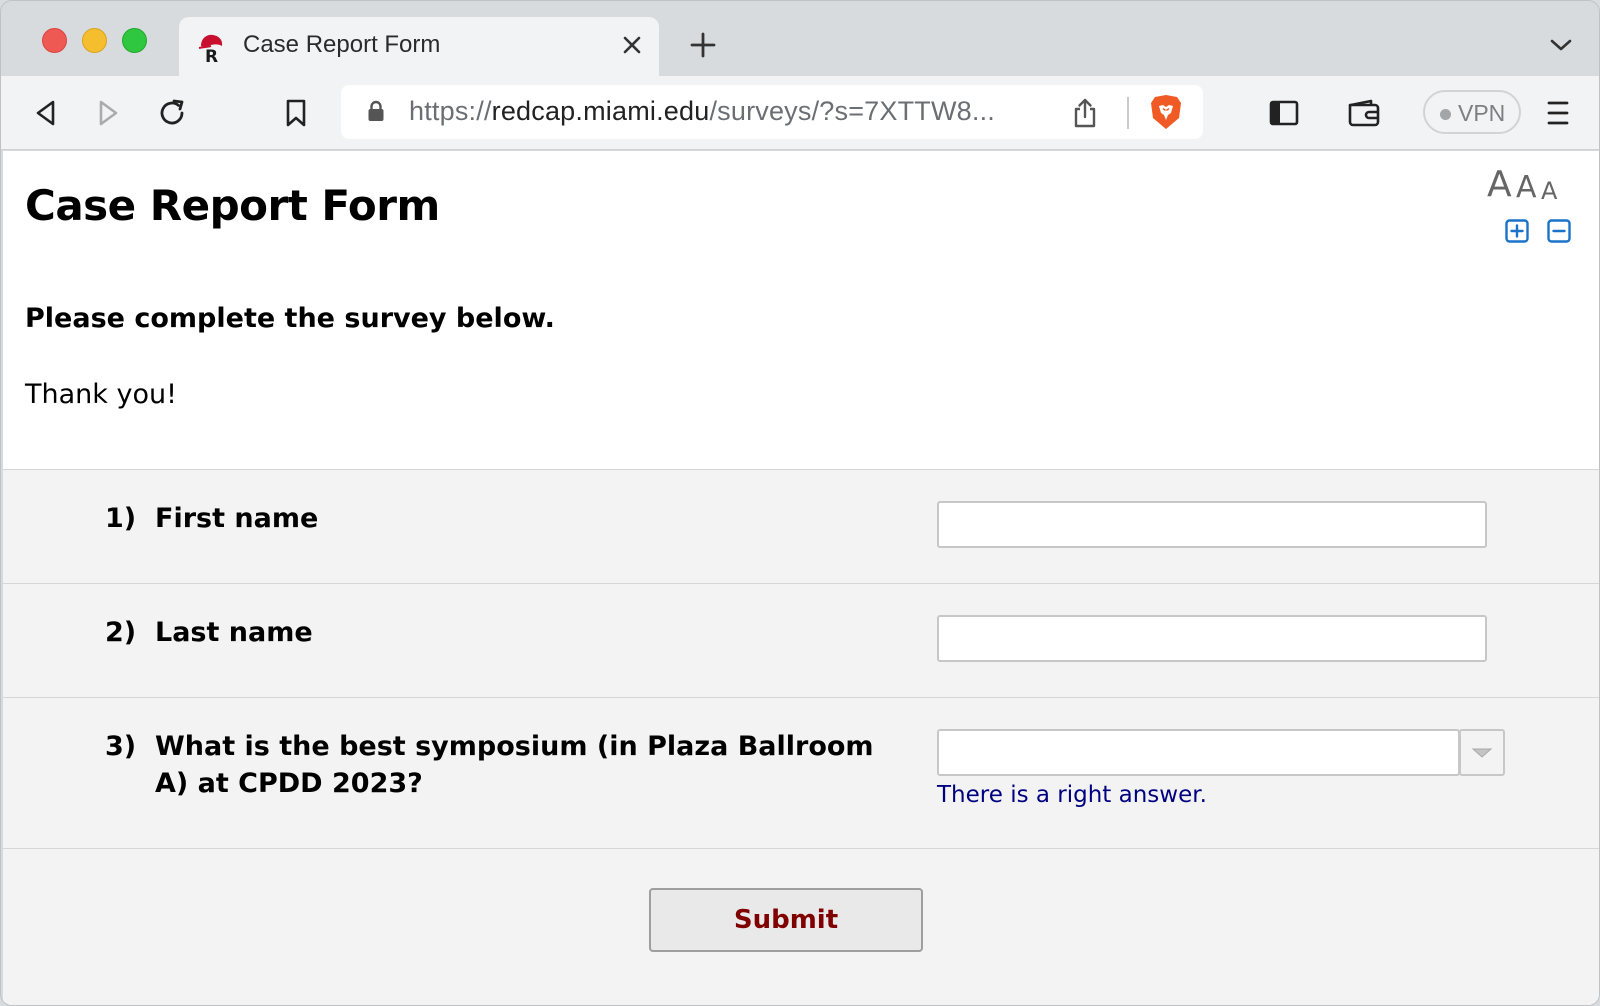 The width and height of the screenshot is (1600, 1006). What do you see at coordinates (1561, 45) in the screenshot?
I see `tab-list-chevron-icon` at bounding box center [1561, 45].